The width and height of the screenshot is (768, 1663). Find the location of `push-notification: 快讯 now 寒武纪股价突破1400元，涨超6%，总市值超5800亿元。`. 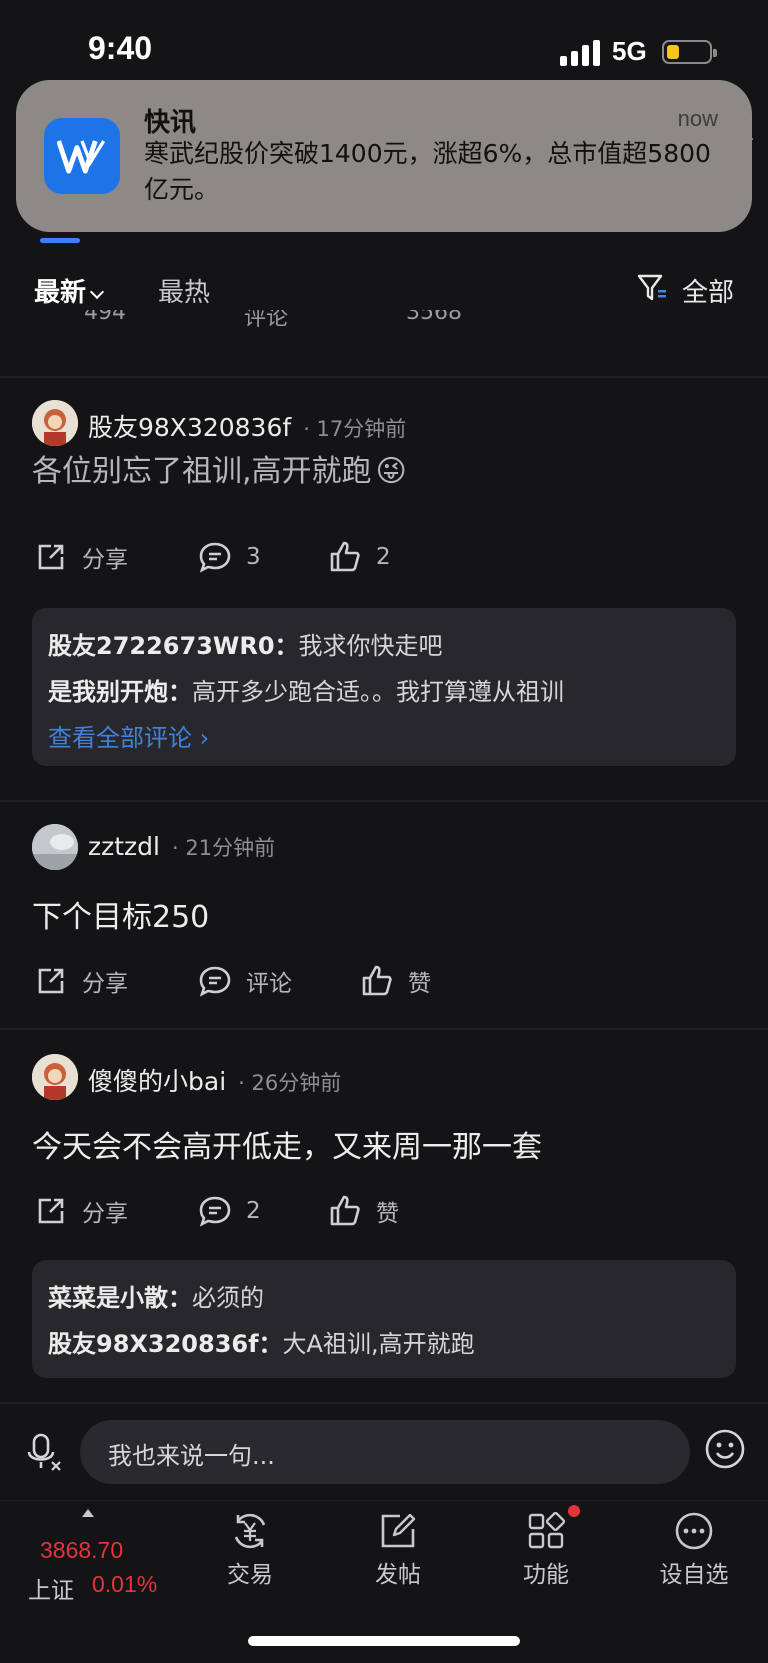

push-notification: 快讯 now 寒武纪股价突破1400元，涨超6%，总市值超5800亿元。 is located at coordinates (384, 156).